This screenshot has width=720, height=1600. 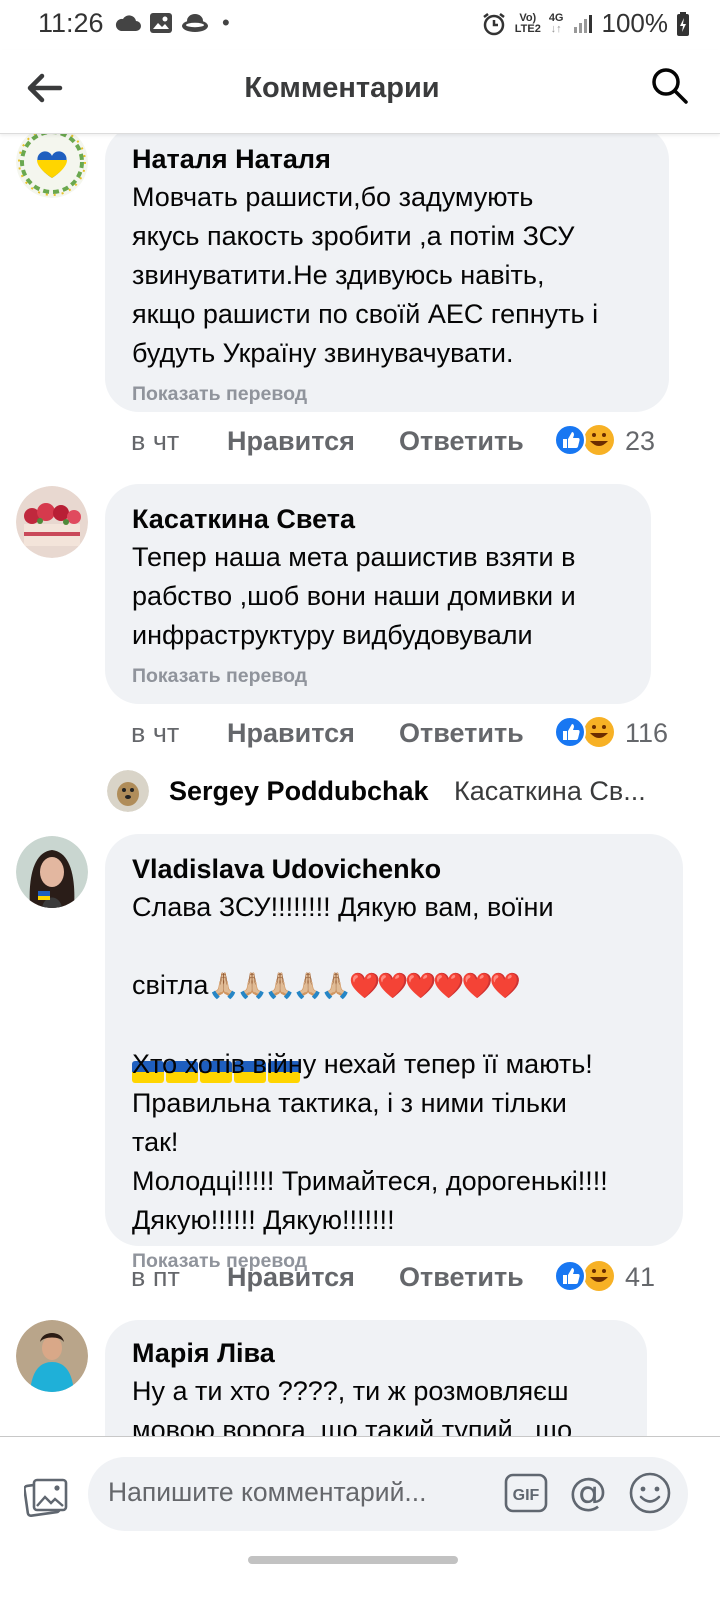 I want to click on at-label: @, so click(x=588, y=1492).